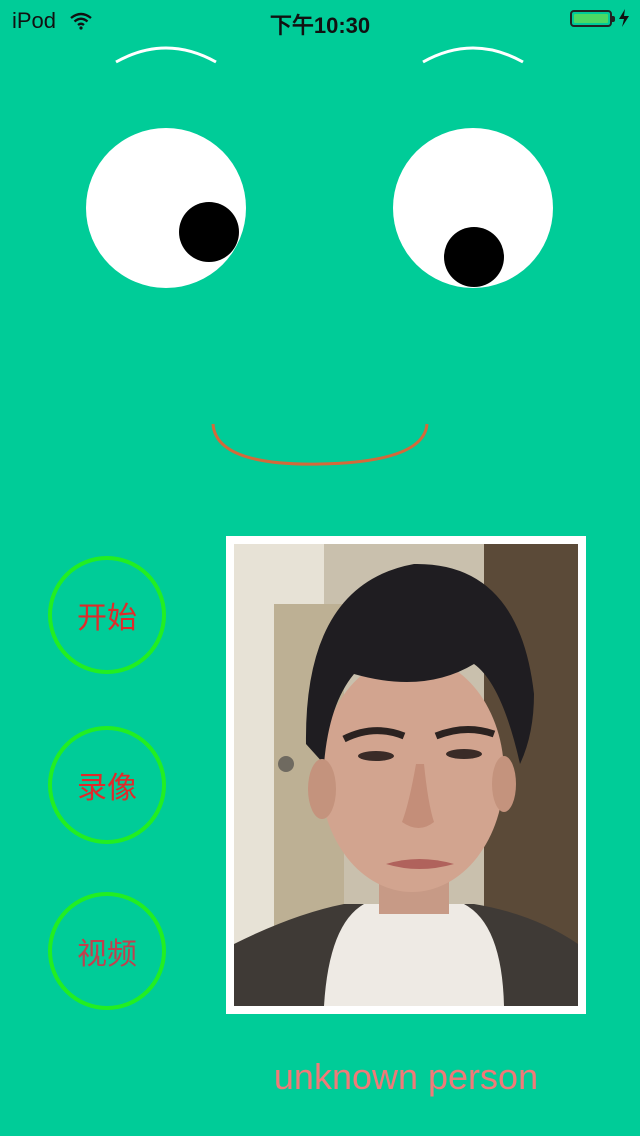  What do you see at coordinates (107, 954) in the screenshot?
I see `video-button-label: 视频` at bounding box center [107, 954].